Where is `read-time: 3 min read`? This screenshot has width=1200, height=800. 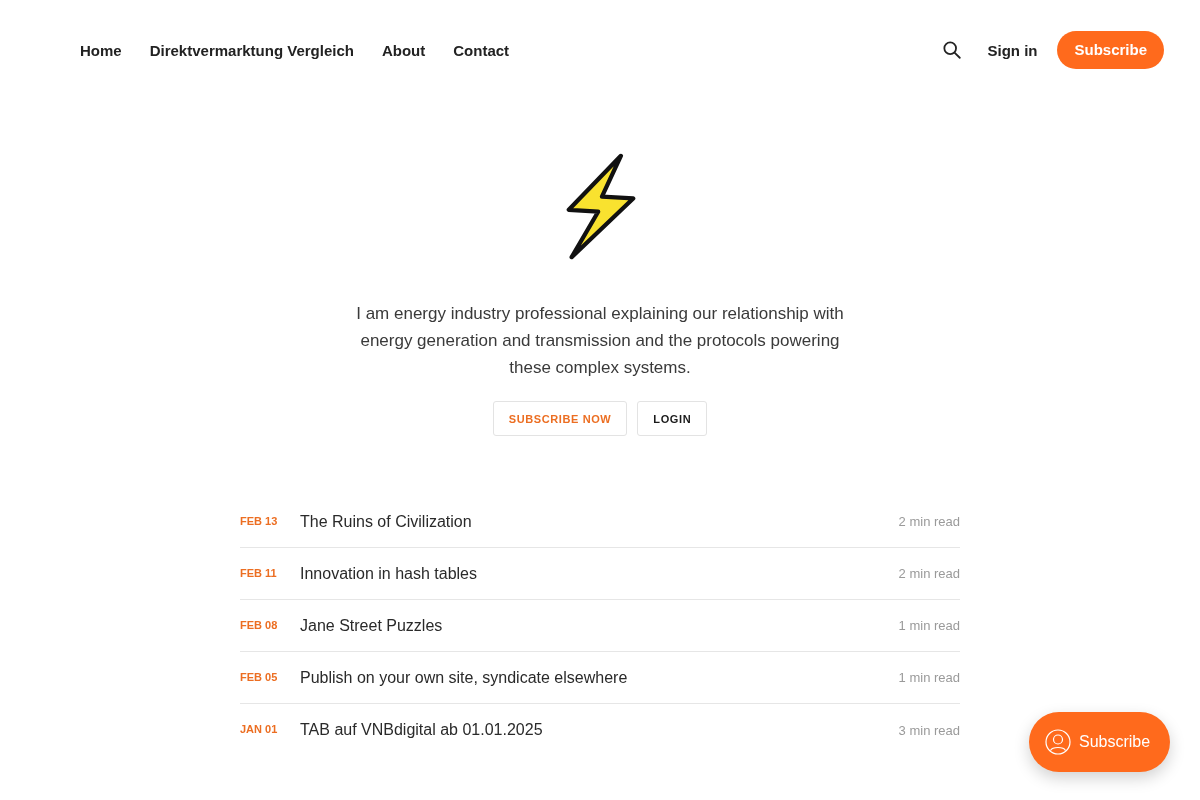
read-time: 3 min read is located at coordinates (929, 730).